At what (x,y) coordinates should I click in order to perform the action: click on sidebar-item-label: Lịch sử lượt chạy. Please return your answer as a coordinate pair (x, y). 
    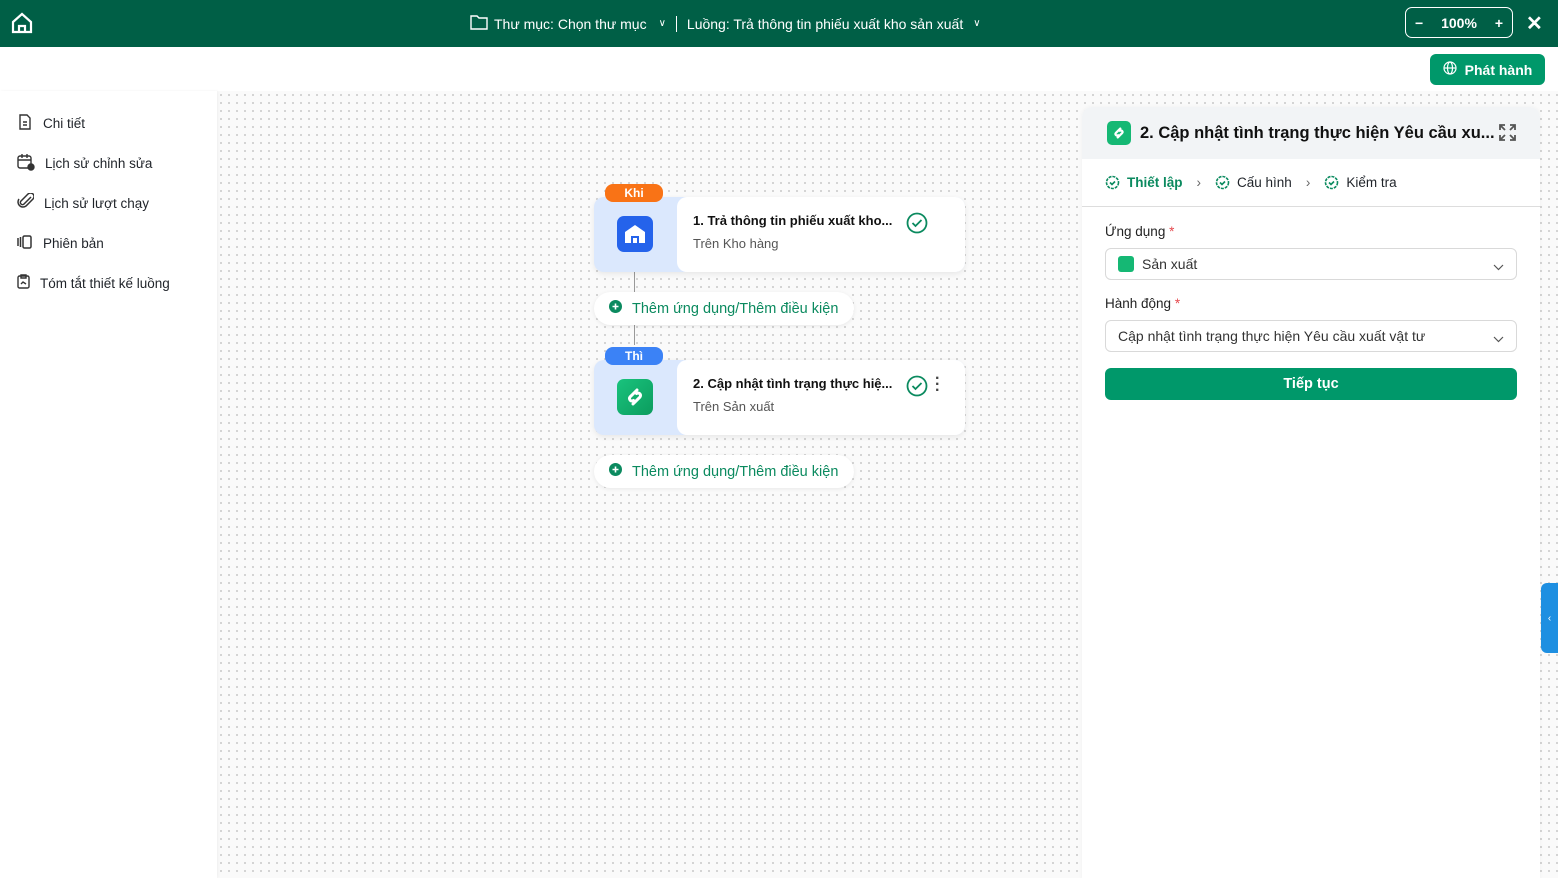
    Looking at the image, I should click on (96, 203).